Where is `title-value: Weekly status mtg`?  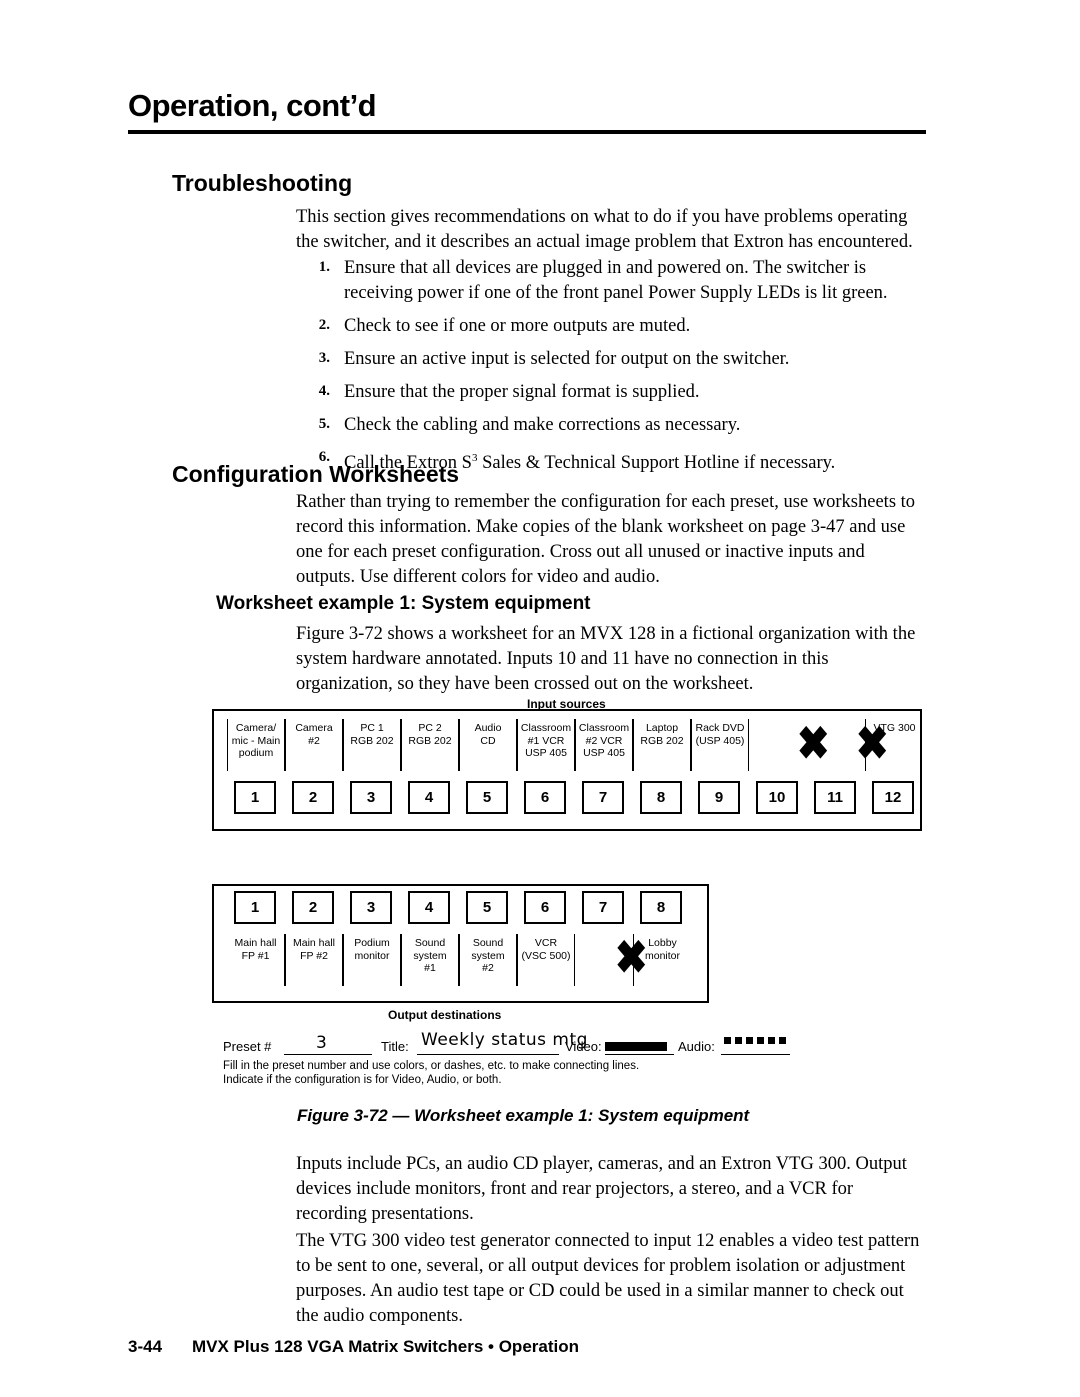 title-value: Weekly status mtg is located at coordinates (504, 1040).